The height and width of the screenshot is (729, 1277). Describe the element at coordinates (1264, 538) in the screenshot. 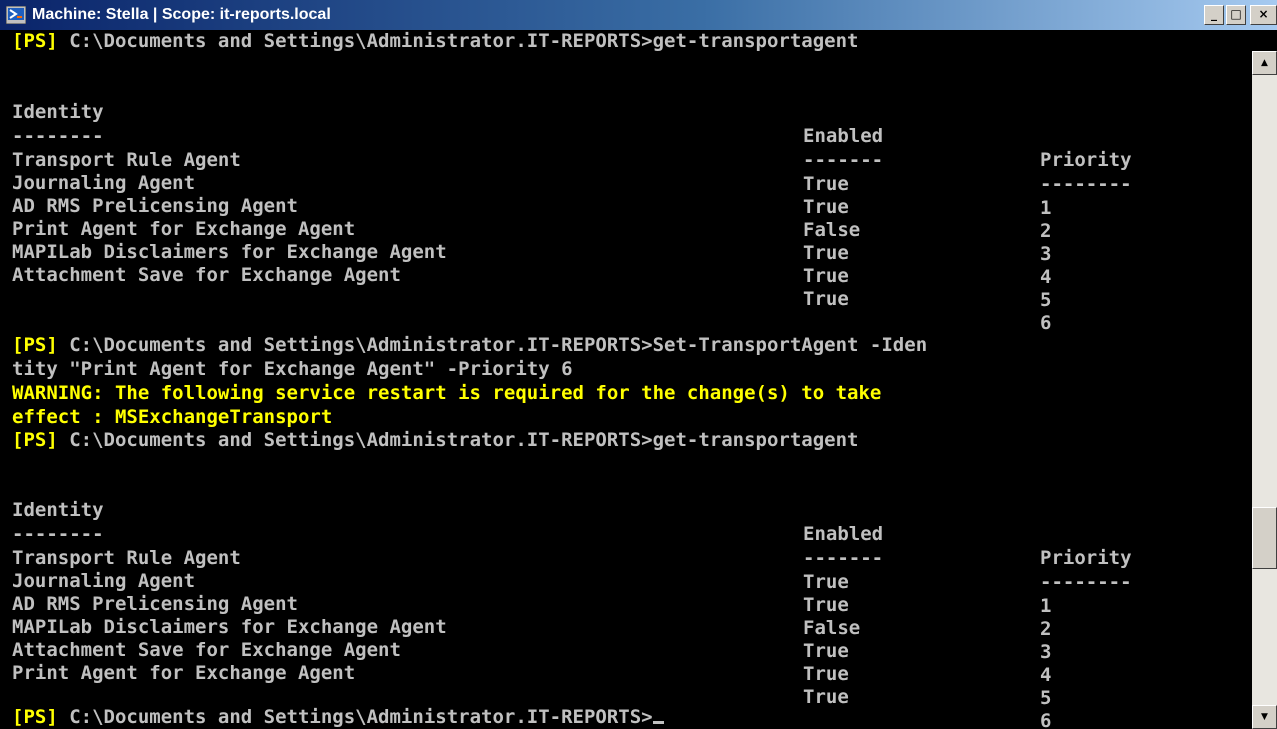

I see `scrollbar-thumb` at that location.